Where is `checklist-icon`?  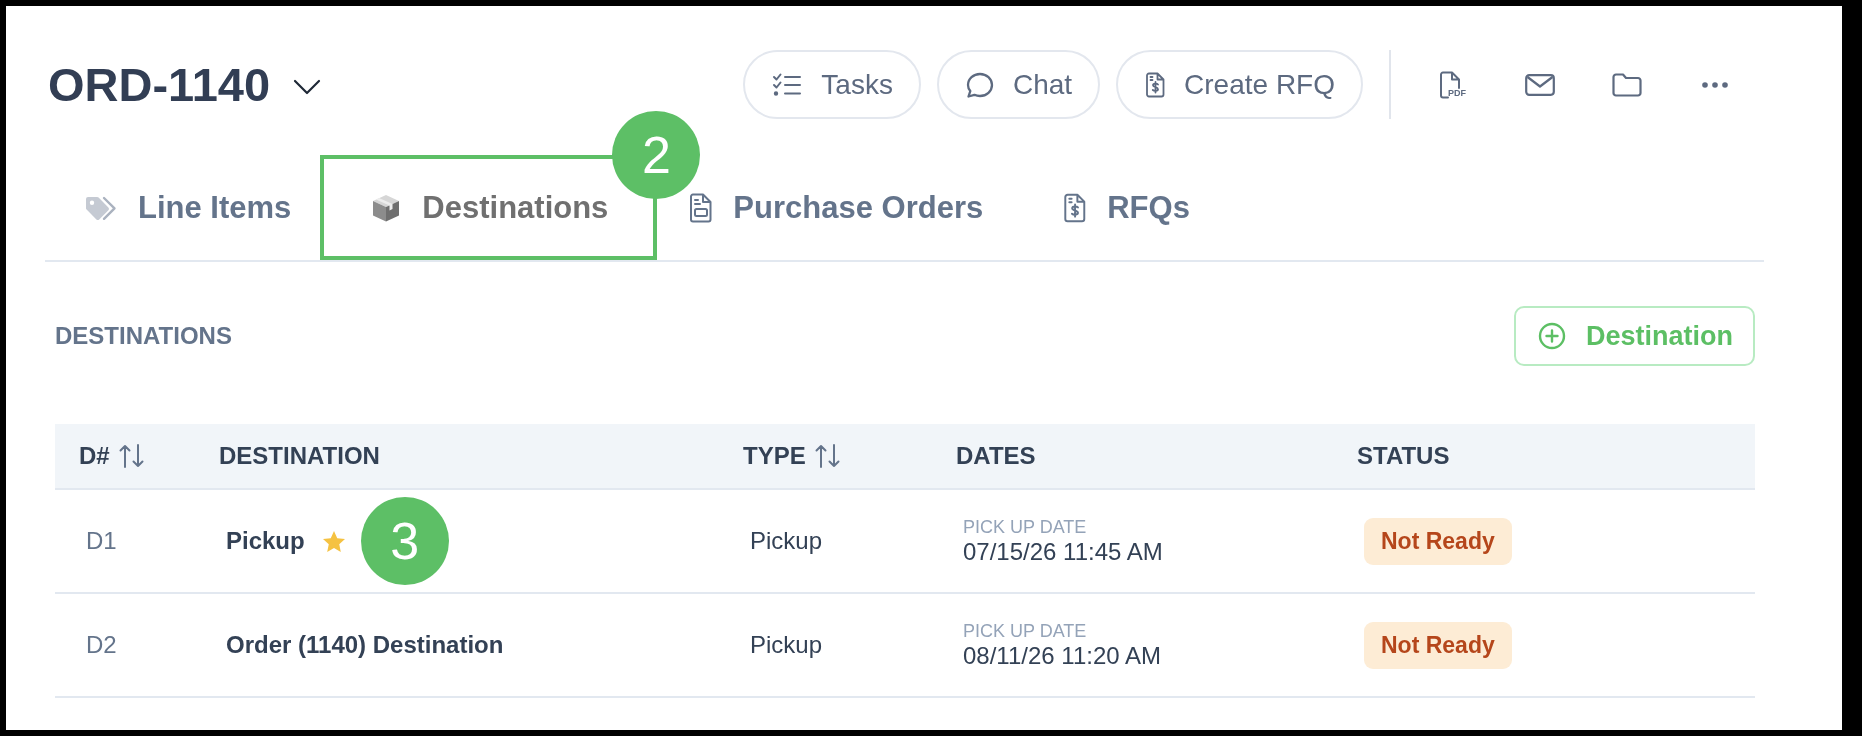 checklist-icon is located at coordinates (787, 84).